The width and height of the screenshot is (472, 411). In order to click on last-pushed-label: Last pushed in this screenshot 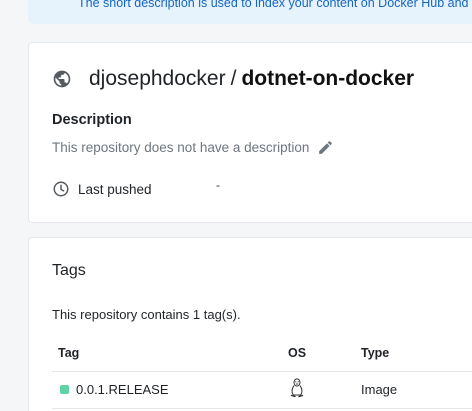, I will do `click(115, 189)`.